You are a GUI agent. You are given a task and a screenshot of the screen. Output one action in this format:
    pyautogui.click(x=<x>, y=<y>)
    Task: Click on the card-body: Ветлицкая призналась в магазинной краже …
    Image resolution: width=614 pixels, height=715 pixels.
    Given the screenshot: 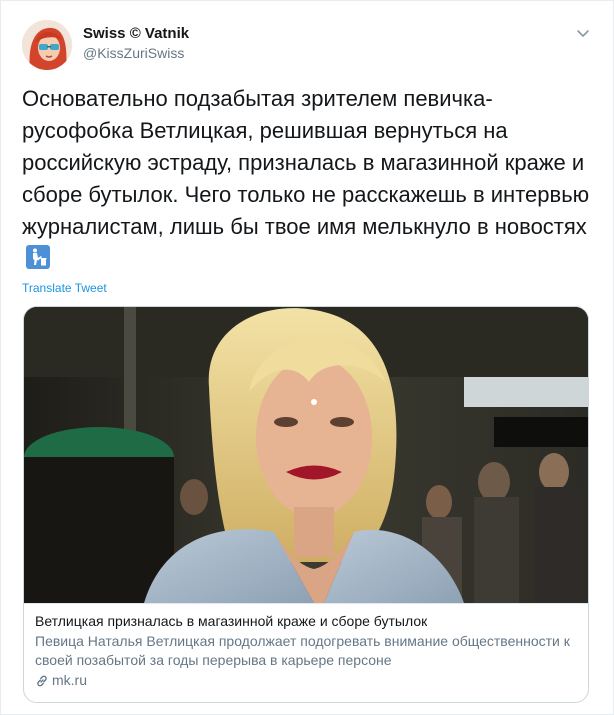 What is the action you would take?
    pyautogui.click(x=306, y=652)
    